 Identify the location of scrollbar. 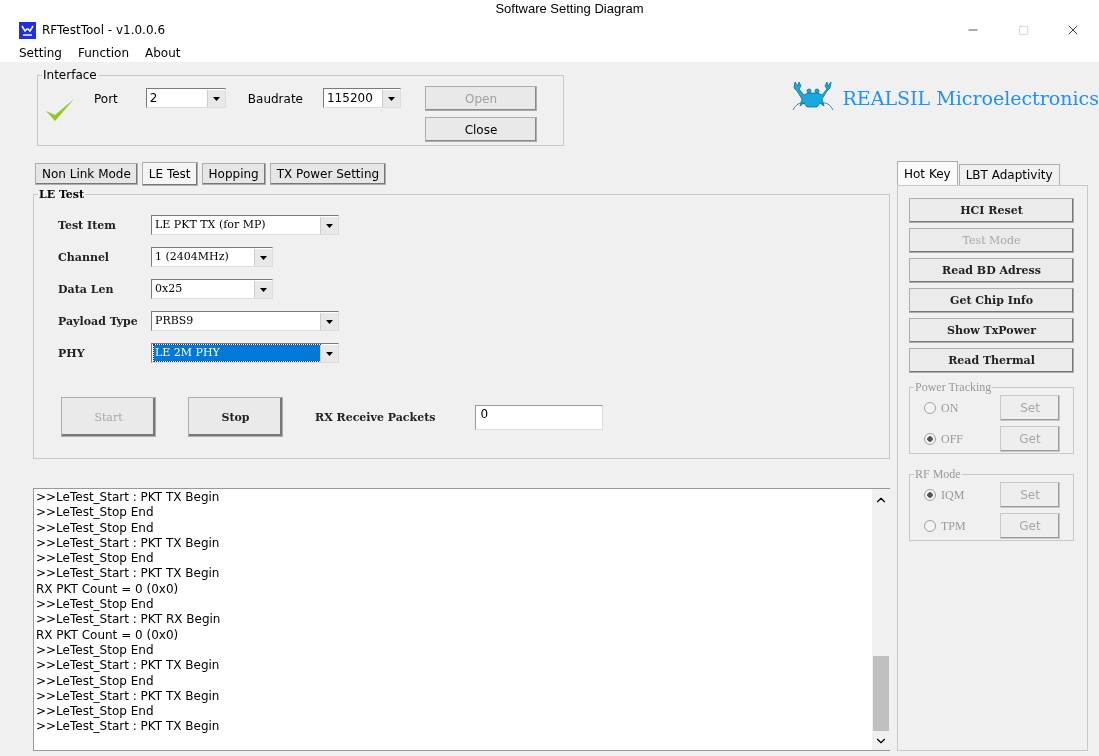
(881, 619).